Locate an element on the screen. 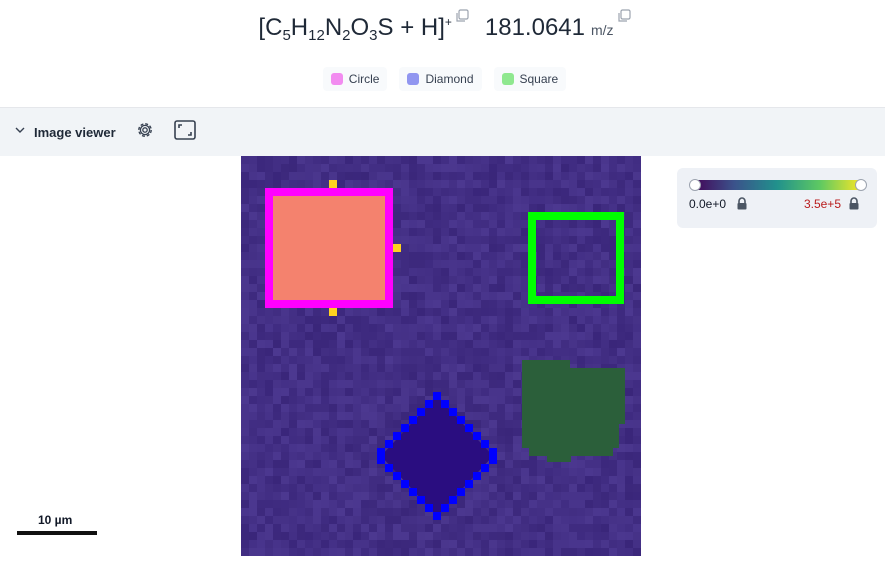 This screenshot has height=561, width=889. formula-rest: S + H] is located at coordinates (411, 27).